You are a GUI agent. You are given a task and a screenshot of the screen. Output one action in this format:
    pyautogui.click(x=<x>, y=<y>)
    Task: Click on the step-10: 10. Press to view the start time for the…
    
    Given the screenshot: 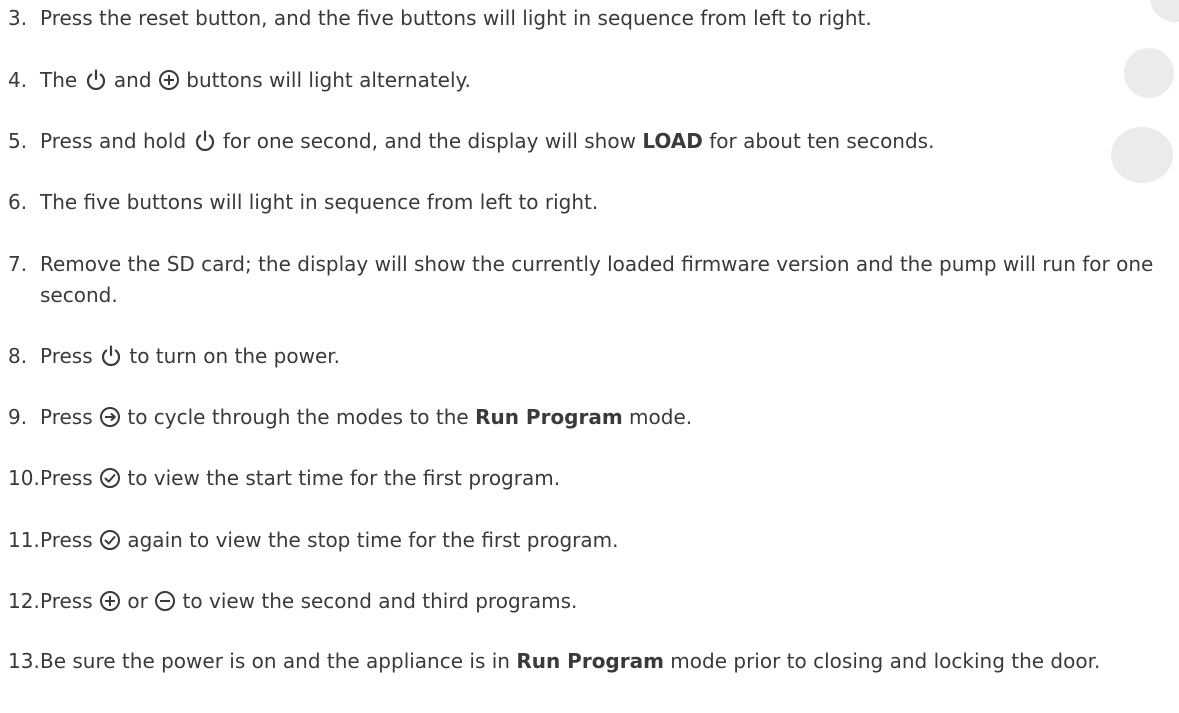 What is the action you would take?
    pyautogui.click(x=590, y=478)
    